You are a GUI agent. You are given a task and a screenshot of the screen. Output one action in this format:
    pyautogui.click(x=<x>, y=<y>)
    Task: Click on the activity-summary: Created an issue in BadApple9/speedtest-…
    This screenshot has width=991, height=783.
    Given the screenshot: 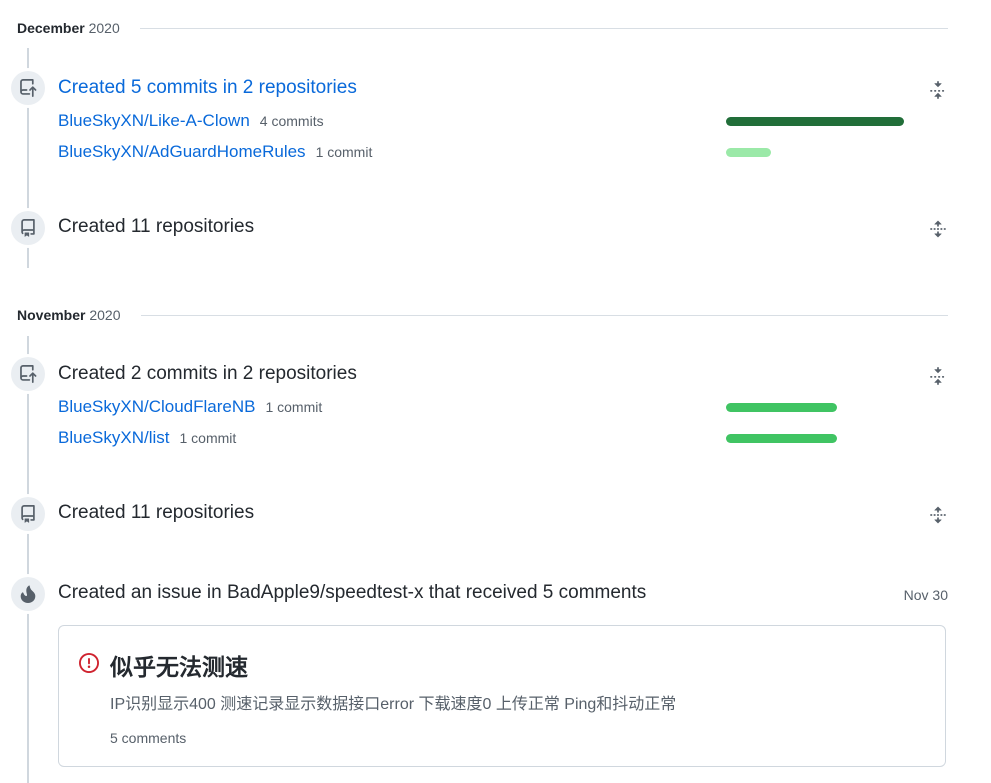 What is the action you would take?
    pyautogui.click(x=352, y=593)
    